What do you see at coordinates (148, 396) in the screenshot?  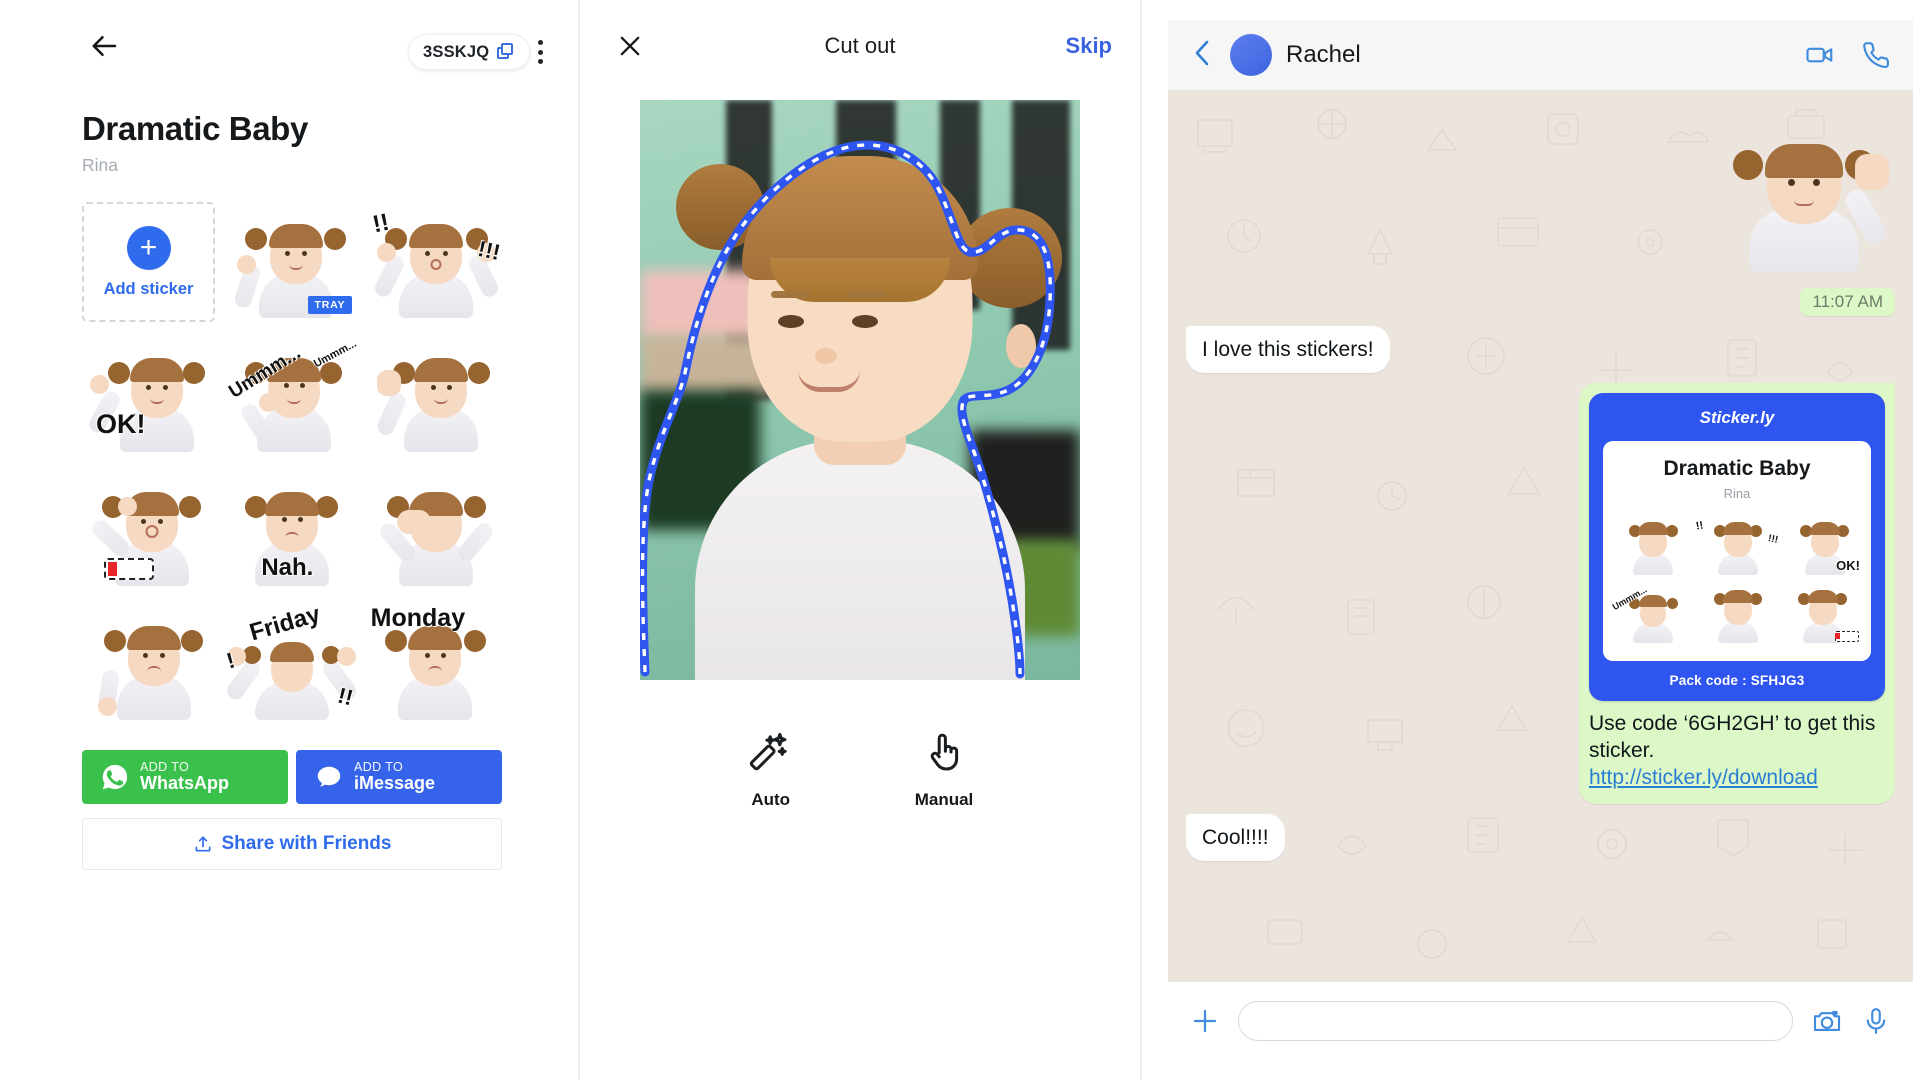 I see `sticker-ok: OK!` at bounding box center [148, 396].